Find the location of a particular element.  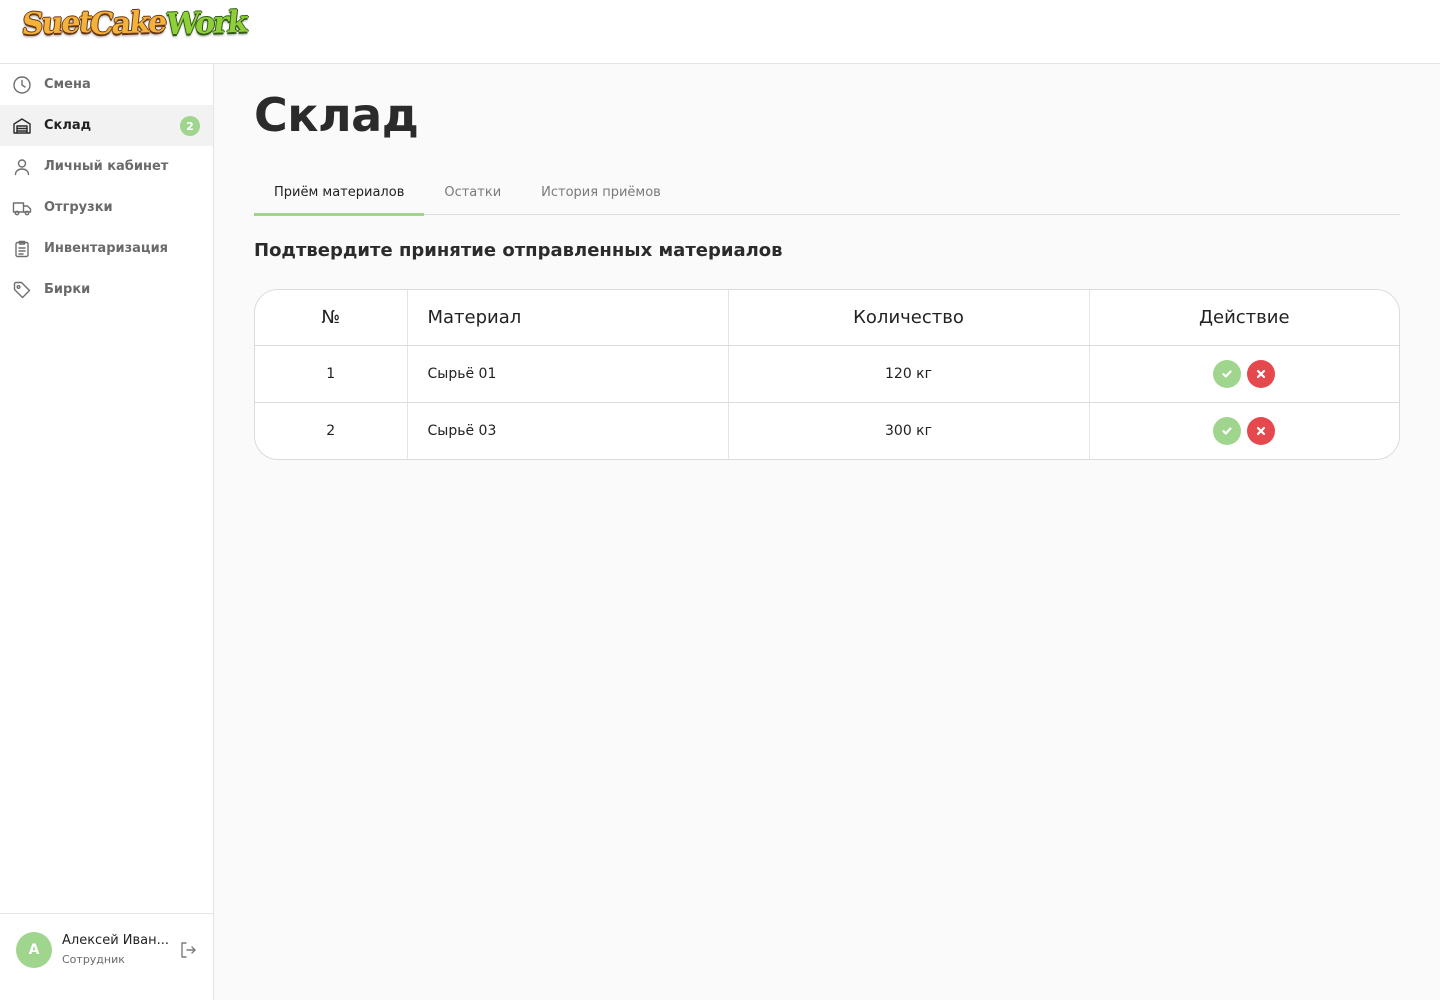

table-header-row: № Материал Количество Действие is located at coordinates (827, 318).